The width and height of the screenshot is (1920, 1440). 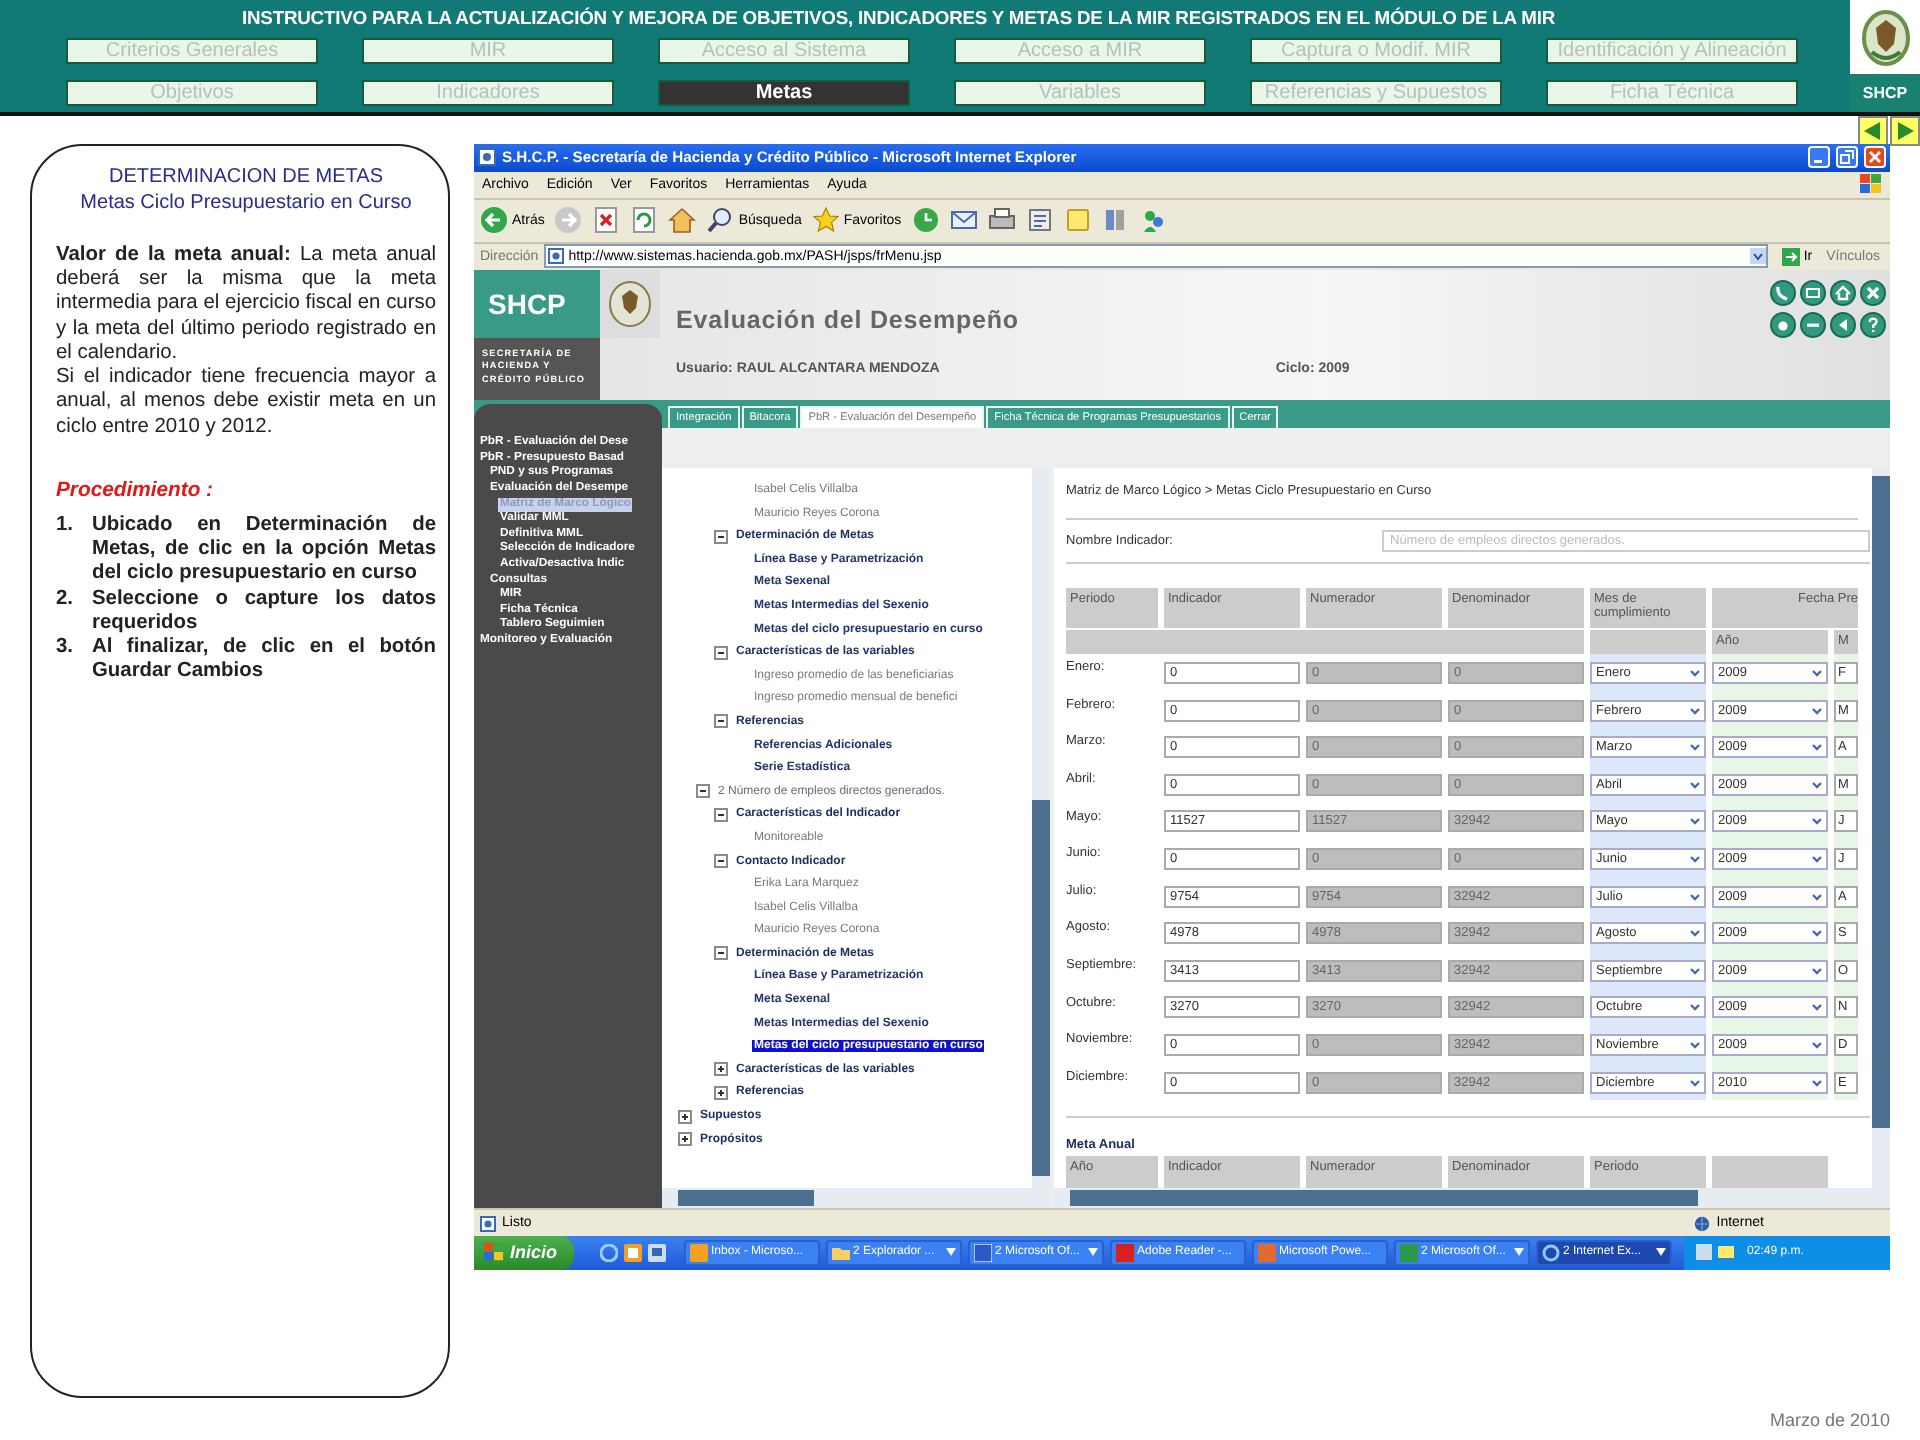 What do you see at coordinates (1124, 1252) in the screenshot?
I see `pdf-icon` at bounding box center [1124, 1252].